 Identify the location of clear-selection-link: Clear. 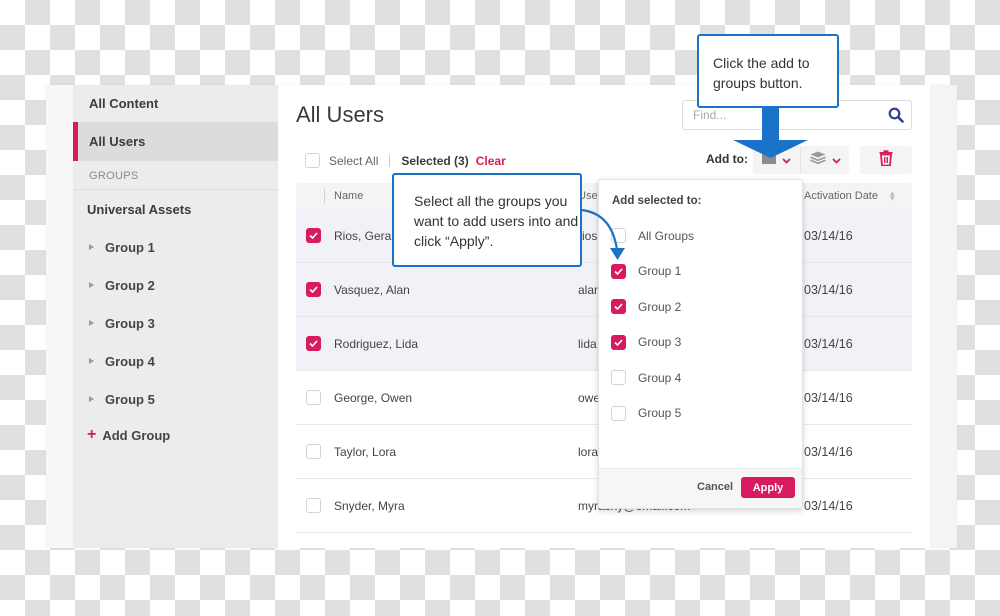
(491, 161).